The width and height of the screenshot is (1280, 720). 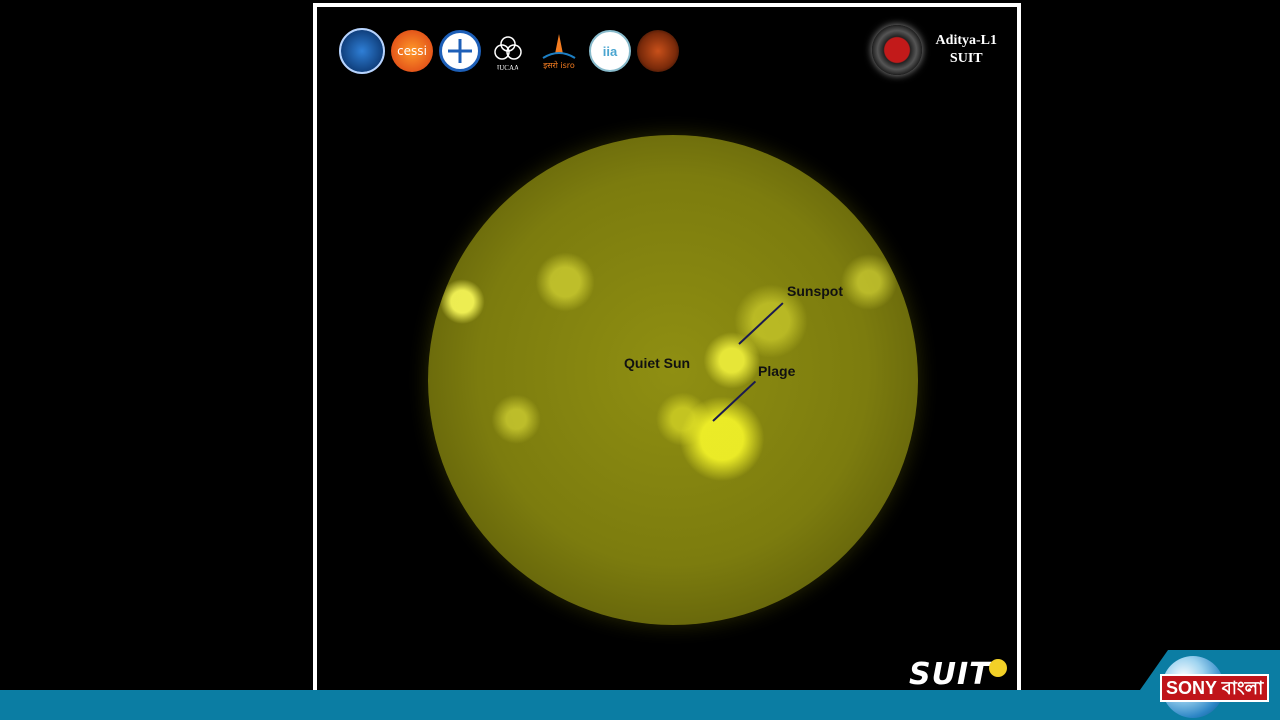 I want to click on svg-text: इसरो isro, so click(x=559, y=65).